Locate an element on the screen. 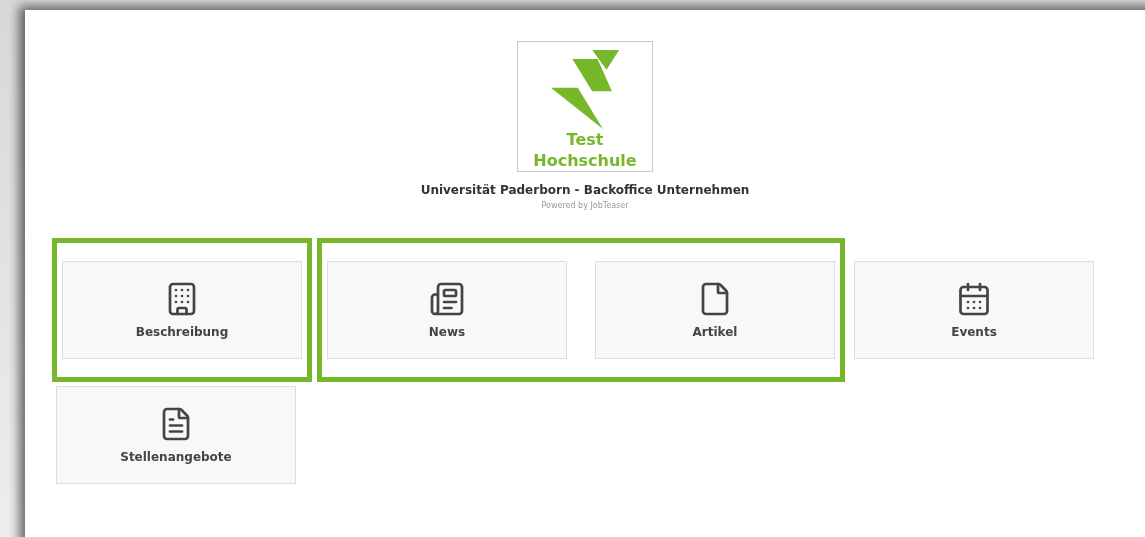 Image resolution: width=1145 pixels, height=537 pixels. calendar-icon is located at coordinates (974, 299).